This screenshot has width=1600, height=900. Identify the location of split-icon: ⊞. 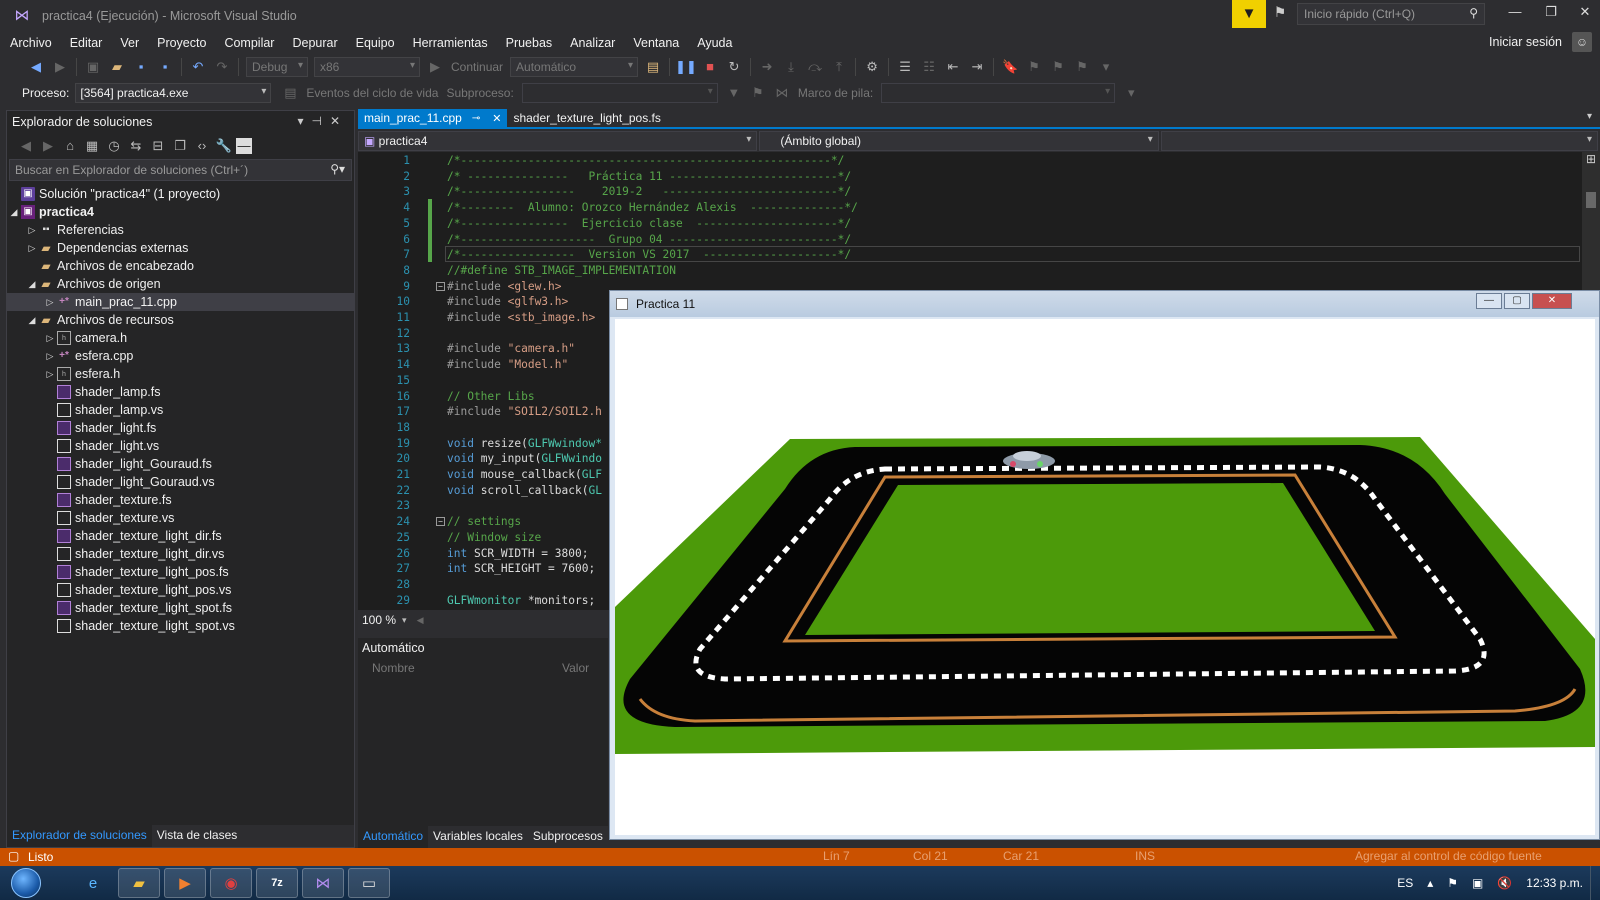
(1591, 159).